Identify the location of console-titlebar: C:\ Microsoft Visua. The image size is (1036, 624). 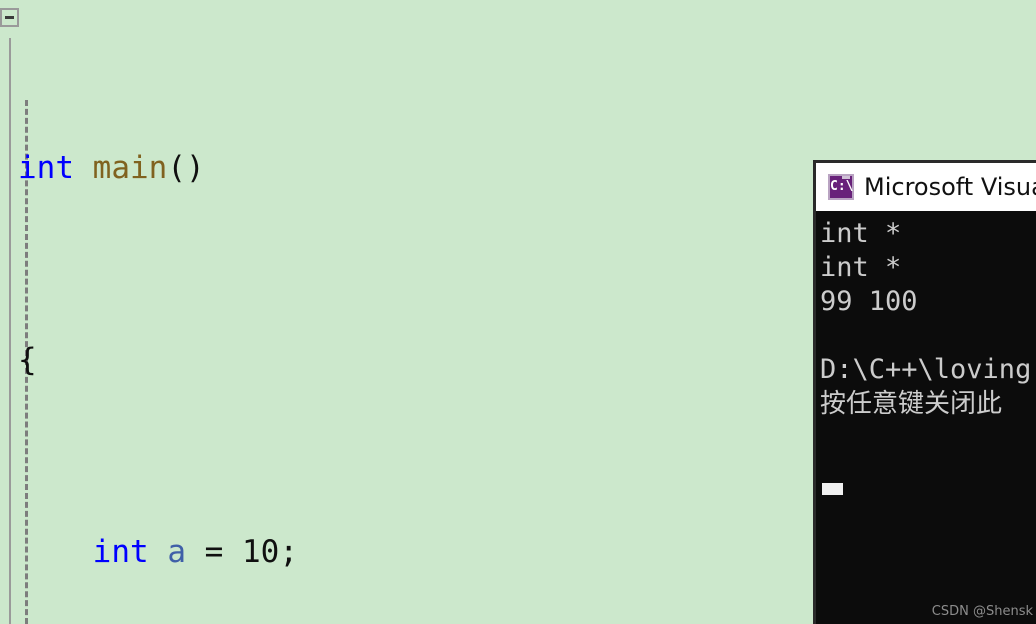
(926, 187).